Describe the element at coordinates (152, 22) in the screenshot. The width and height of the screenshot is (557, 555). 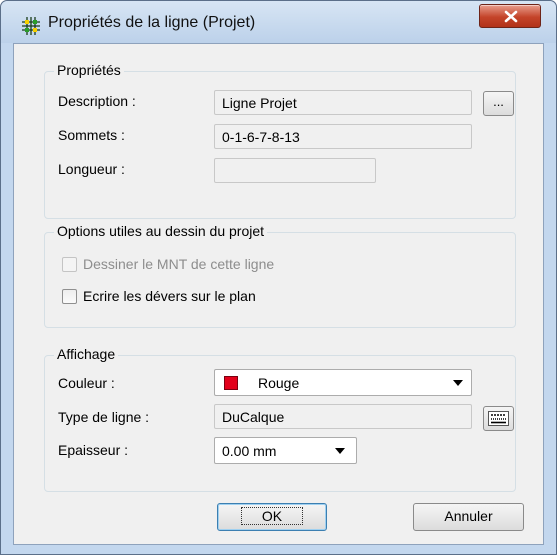
I see `window-title: Propriétés de la ligne (Projet)` at that location.